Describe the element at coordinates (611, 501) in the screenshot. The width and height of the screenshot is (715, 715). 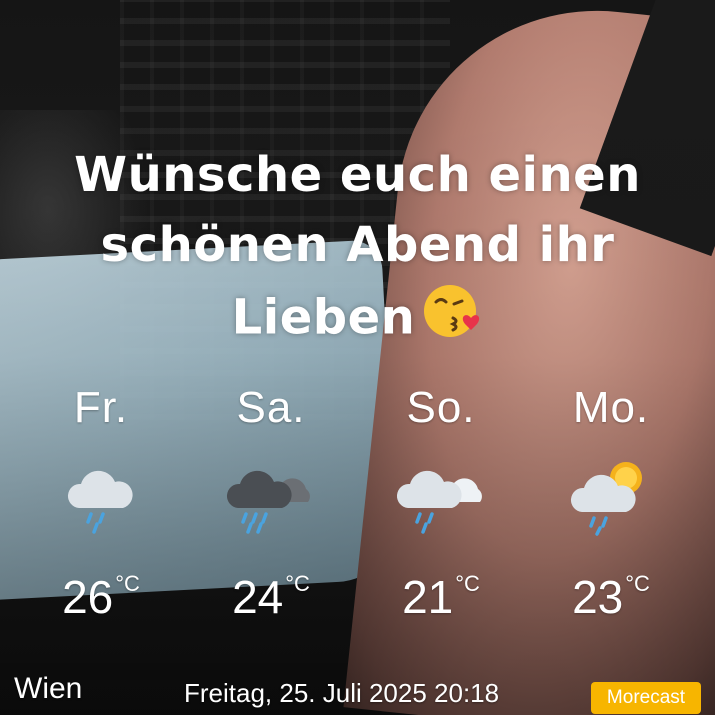
I see `sun-rain-cloud-icon` at that location.